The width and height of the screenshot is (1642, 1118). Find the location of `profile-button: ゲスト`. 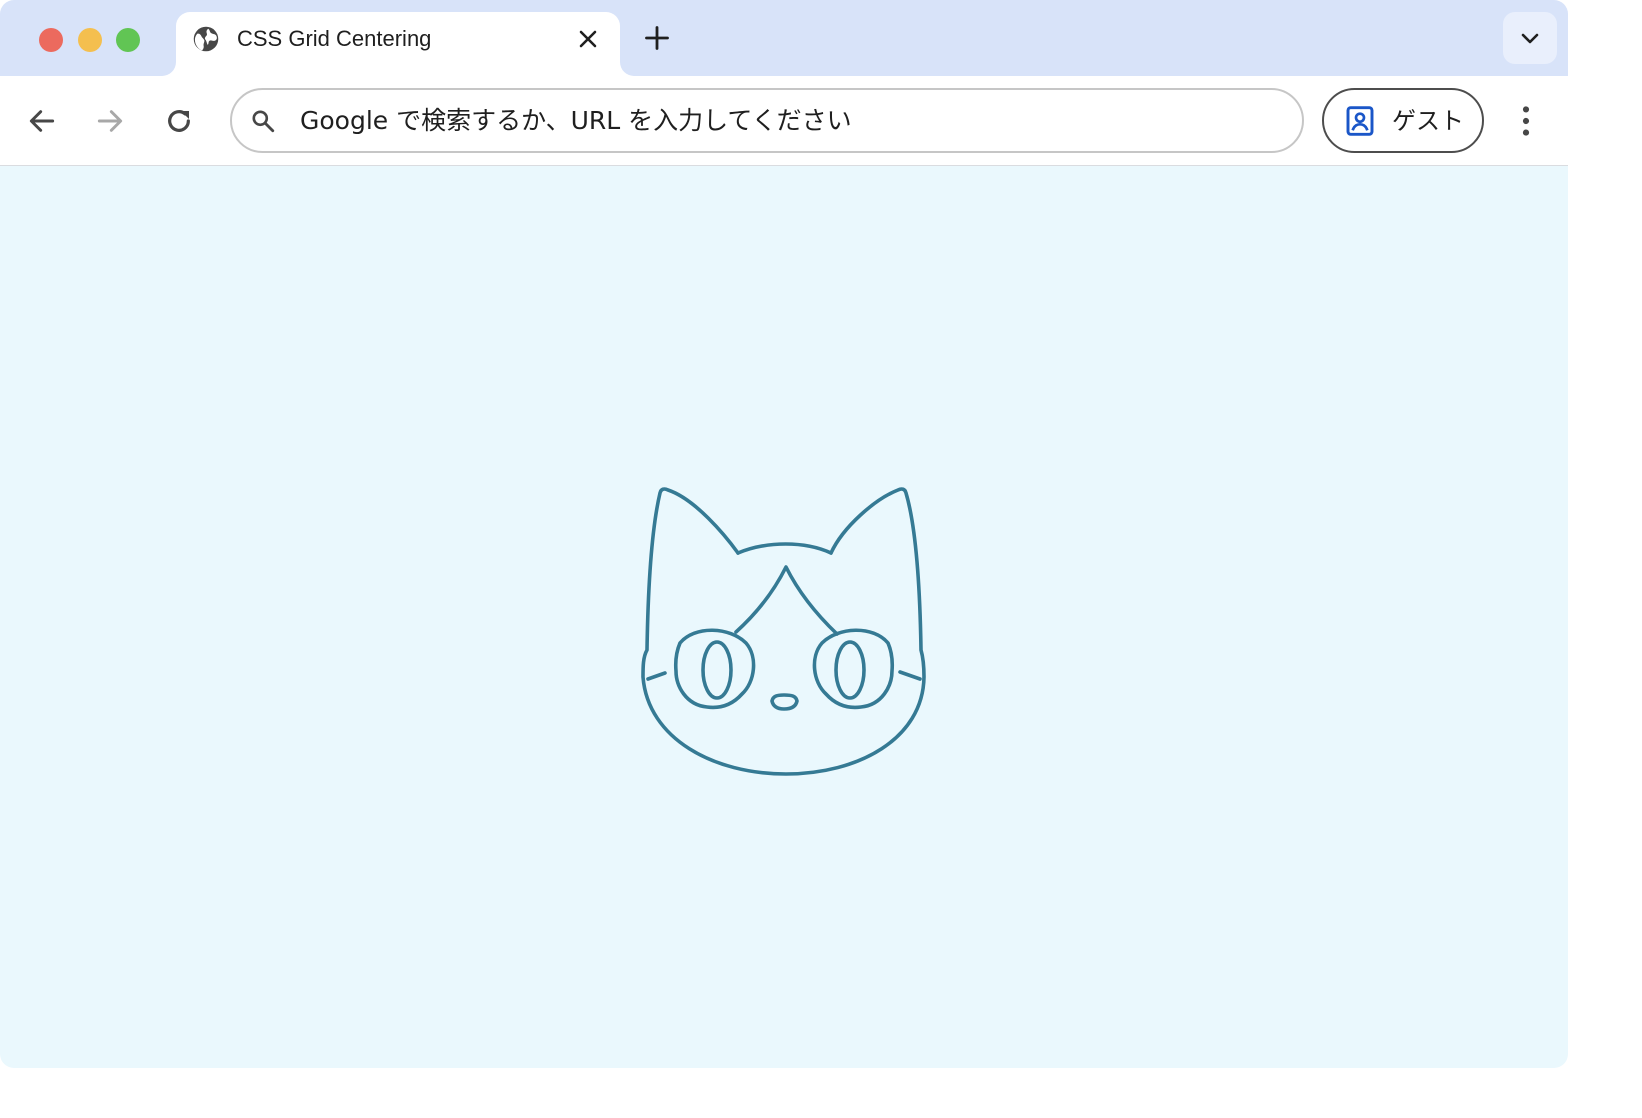

profile-button: ゲスト is located at coordinates (1403, 120).